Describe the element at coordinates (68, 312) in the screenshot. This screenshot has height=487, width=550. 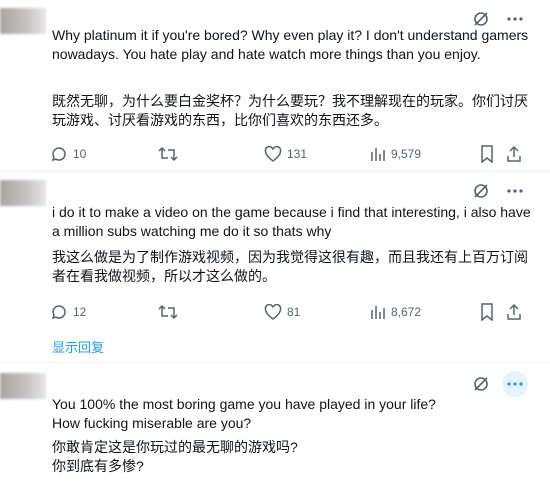
I see `reply-button: 12` at that location.